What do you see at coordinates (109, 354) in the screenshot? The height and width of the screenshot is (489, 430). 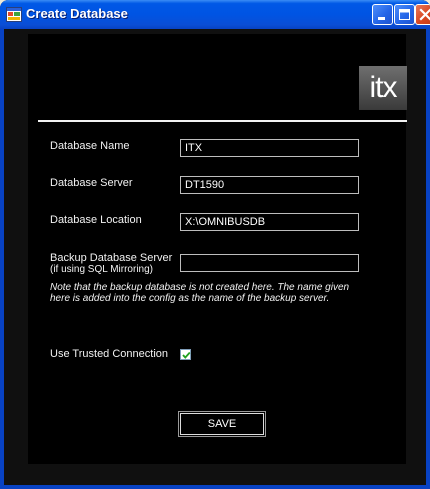 I see `trusted-connection-label: Use Trusted Connection` at bounding box center [109, 354].